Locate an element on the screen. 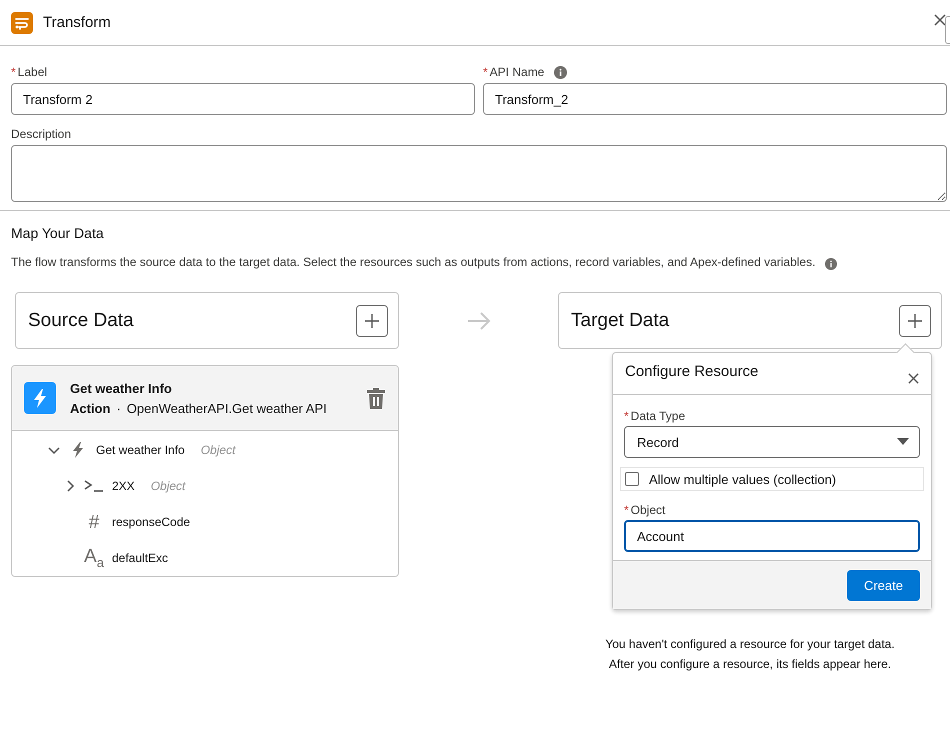 The image size is (950, 731). input-field: Transform_2 is located at coordinates (715, 99).